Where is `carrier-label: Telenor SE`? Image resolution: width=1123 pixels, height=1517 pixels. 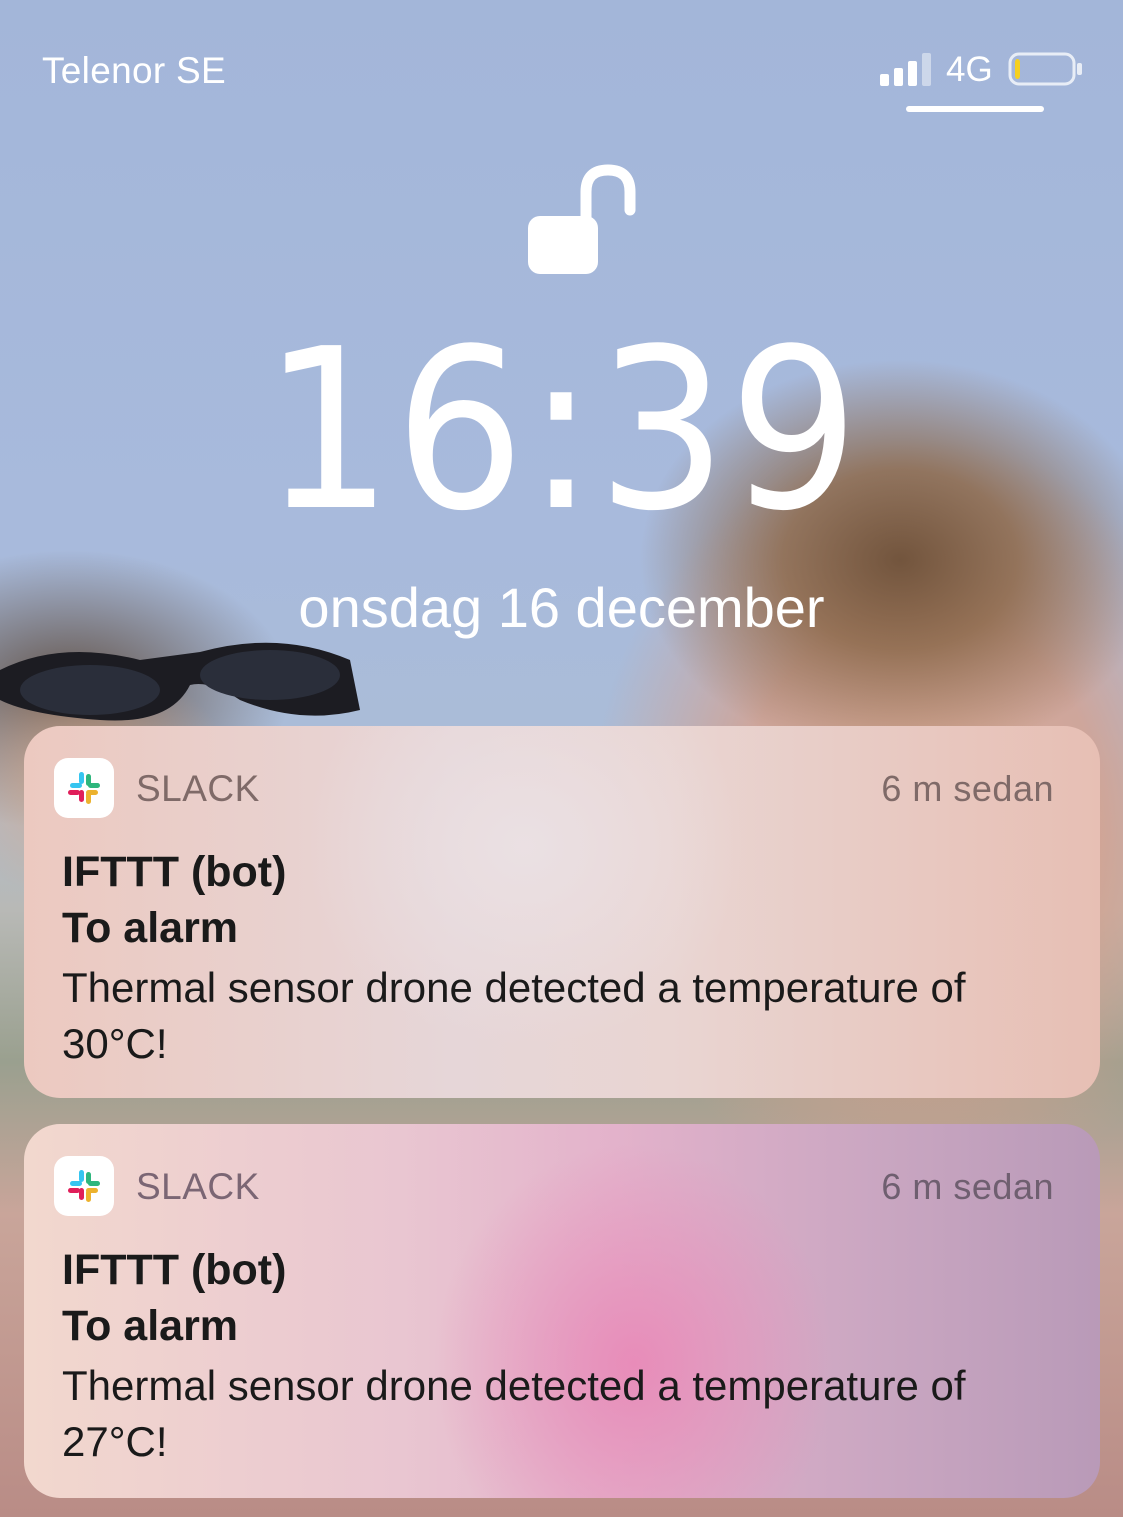
carrier-label: Telenor SE is located at coordinates (134, 70).